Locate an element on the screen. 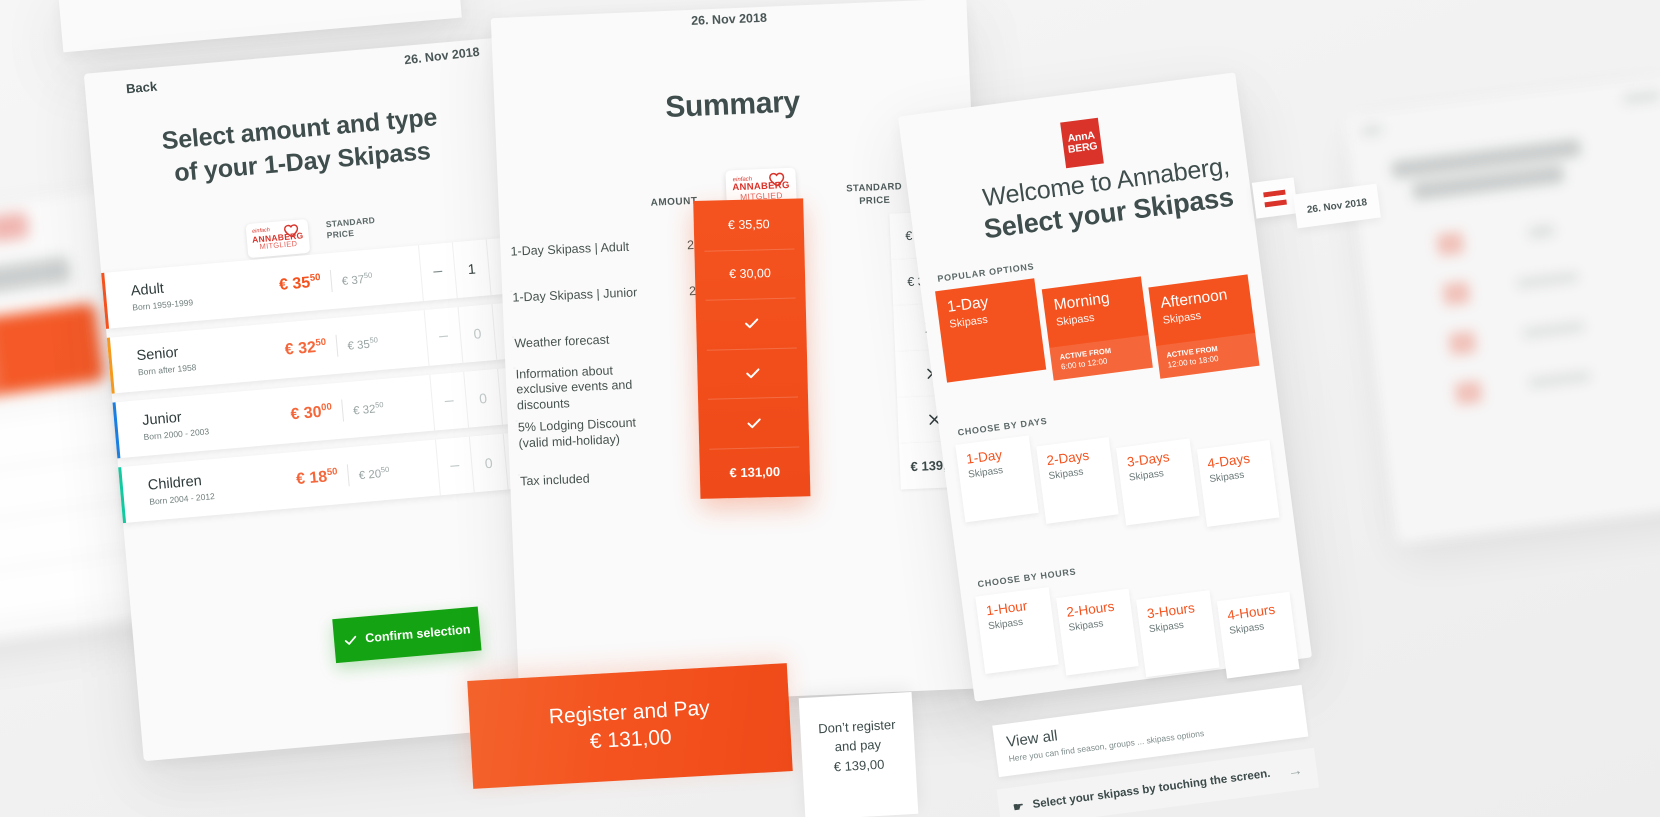 This screenshot has width=1660, height=817. logo-line2: BERG is located at coordinates (1083, 148).